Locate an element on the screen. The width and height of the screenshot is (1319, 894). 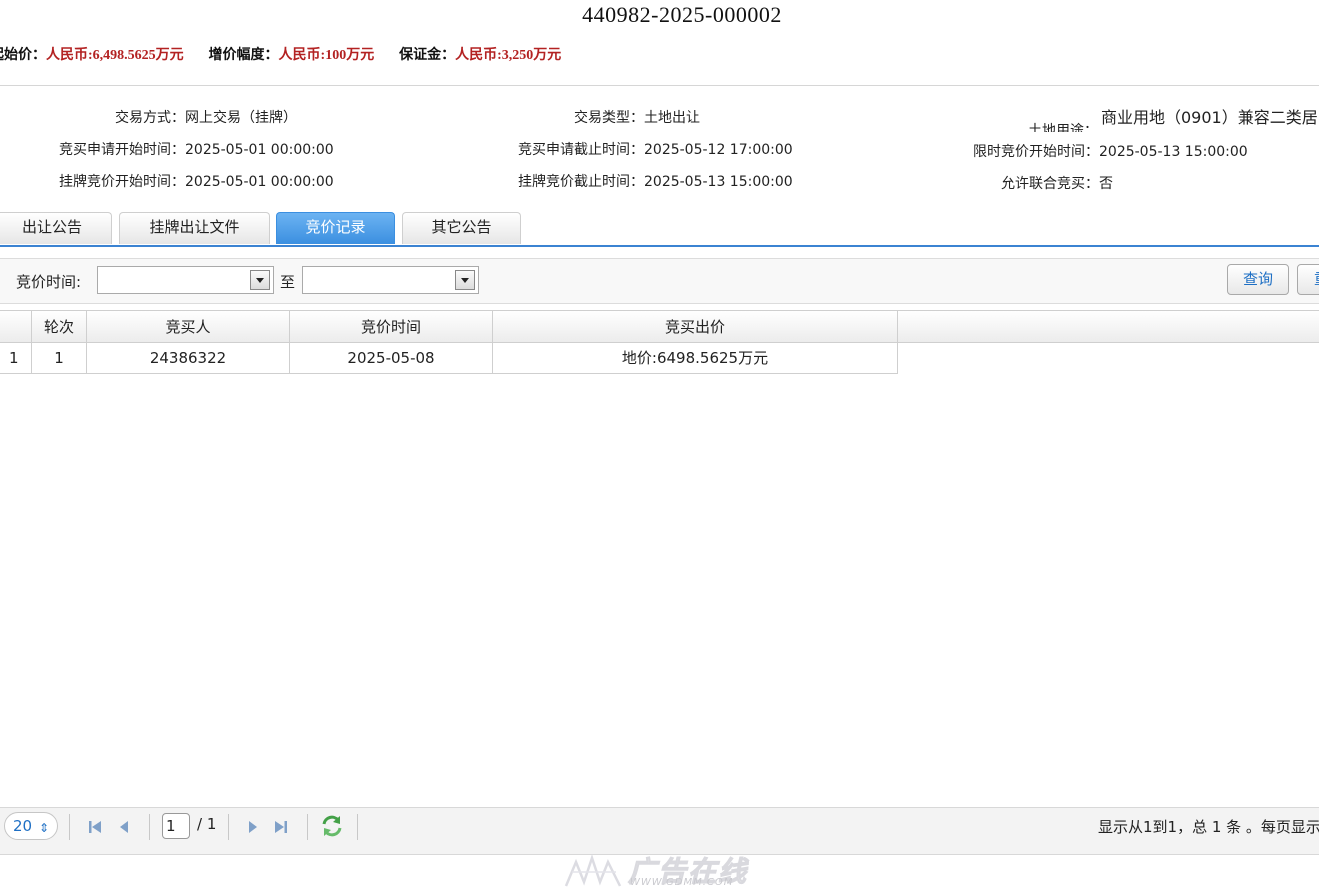
trade-type-label: 交易类型： is located at coordinates (609, 118).